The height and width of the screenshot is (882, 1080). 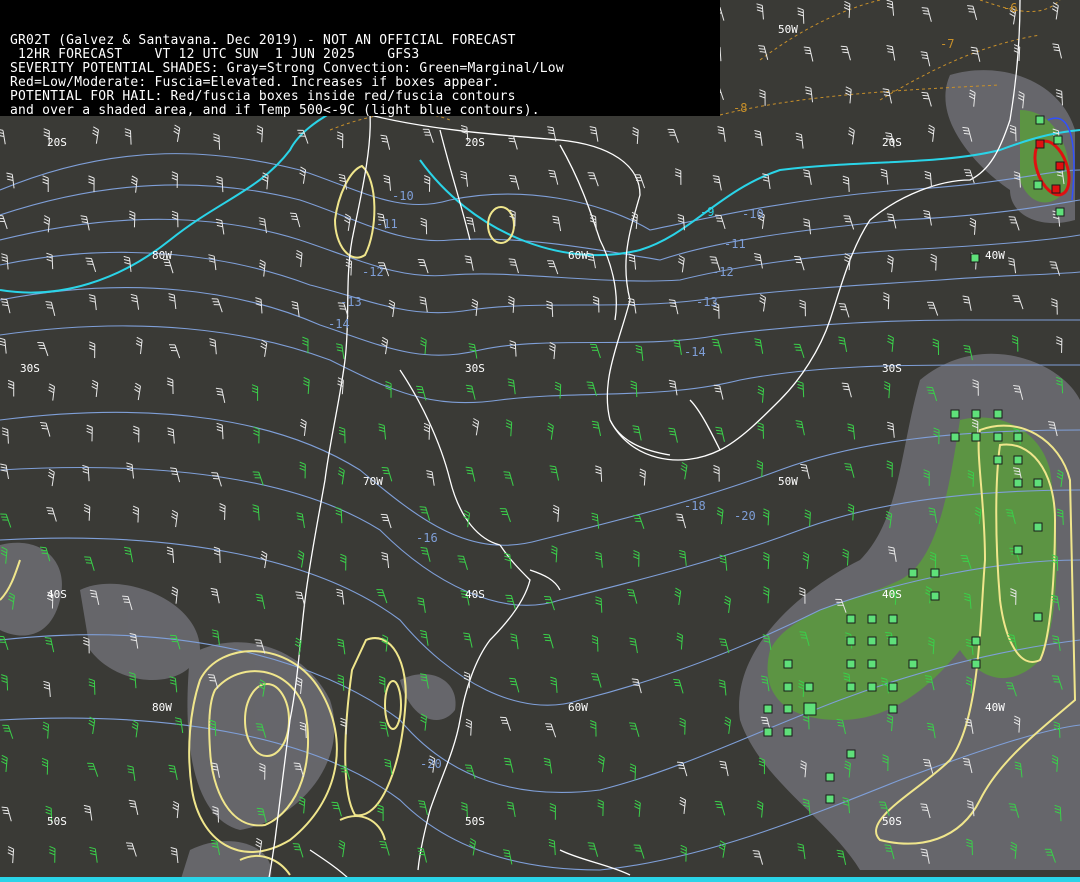 What do you see at coordinates (735, 244) in the screenshot?
I see `temp-label: -11` at bounding box center [735, 244].